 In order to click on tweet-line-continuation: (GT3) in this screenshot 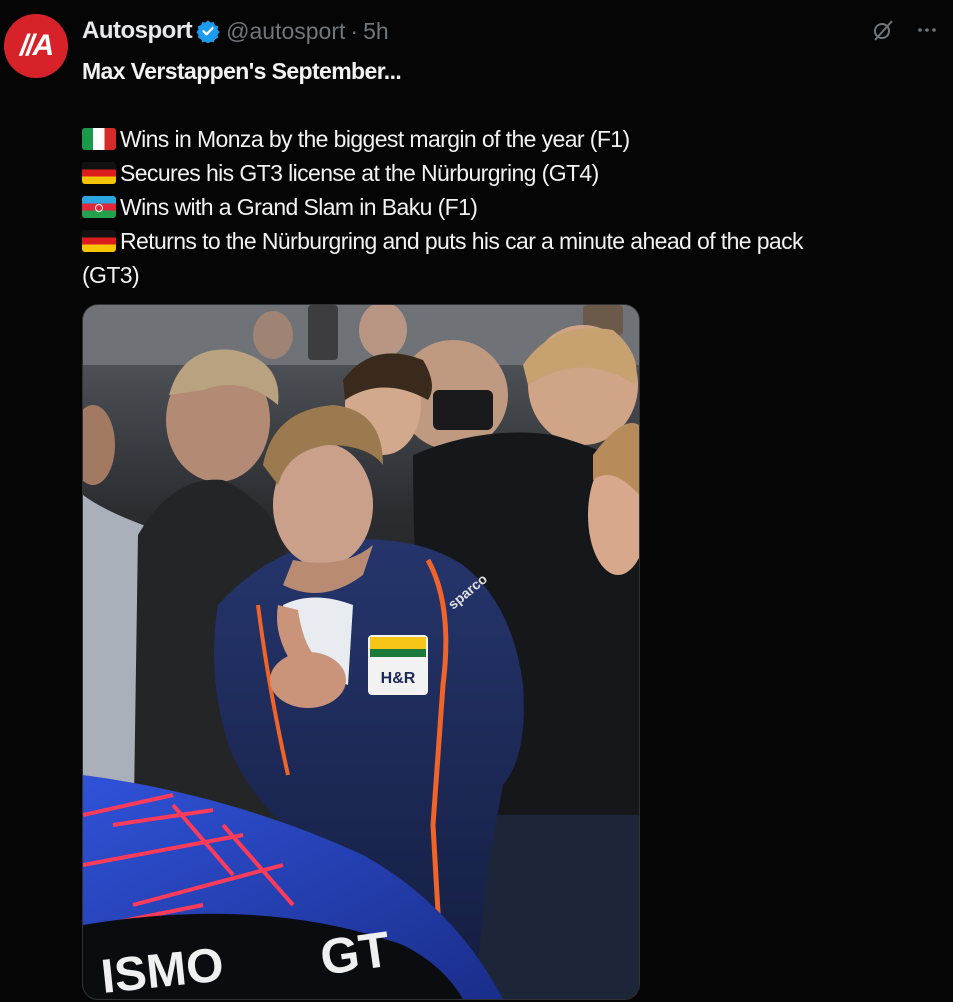, I will do `click(111, 275)`.